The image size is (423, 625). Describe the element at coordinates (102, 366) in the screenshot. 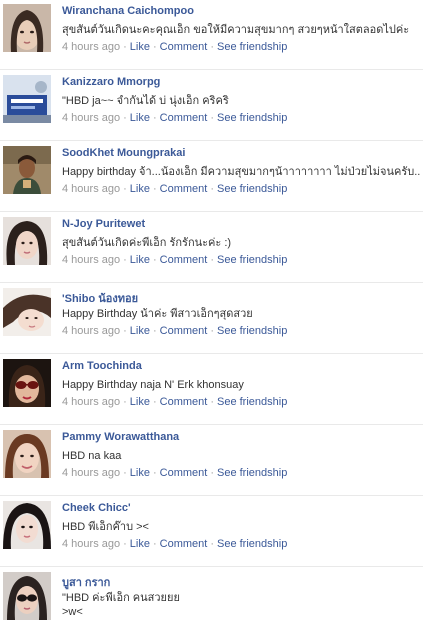

I see `post-author: Arm Toochinda` at that location.